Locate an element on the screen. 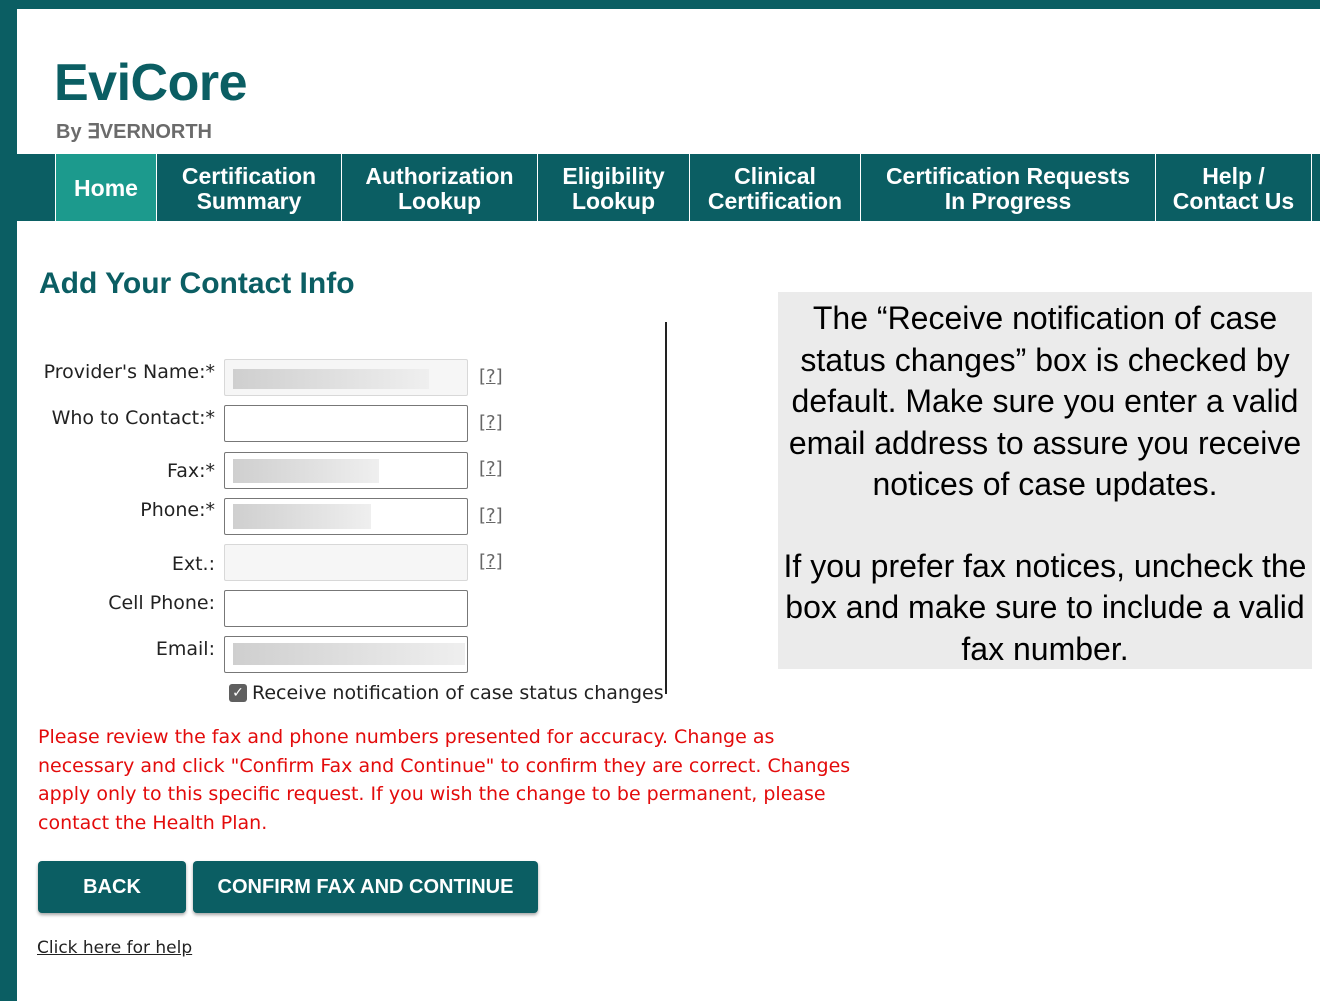 This screenshot has height=1001, width=1320. provider-name-help-link: [?] is located at coordinates (491, 376).